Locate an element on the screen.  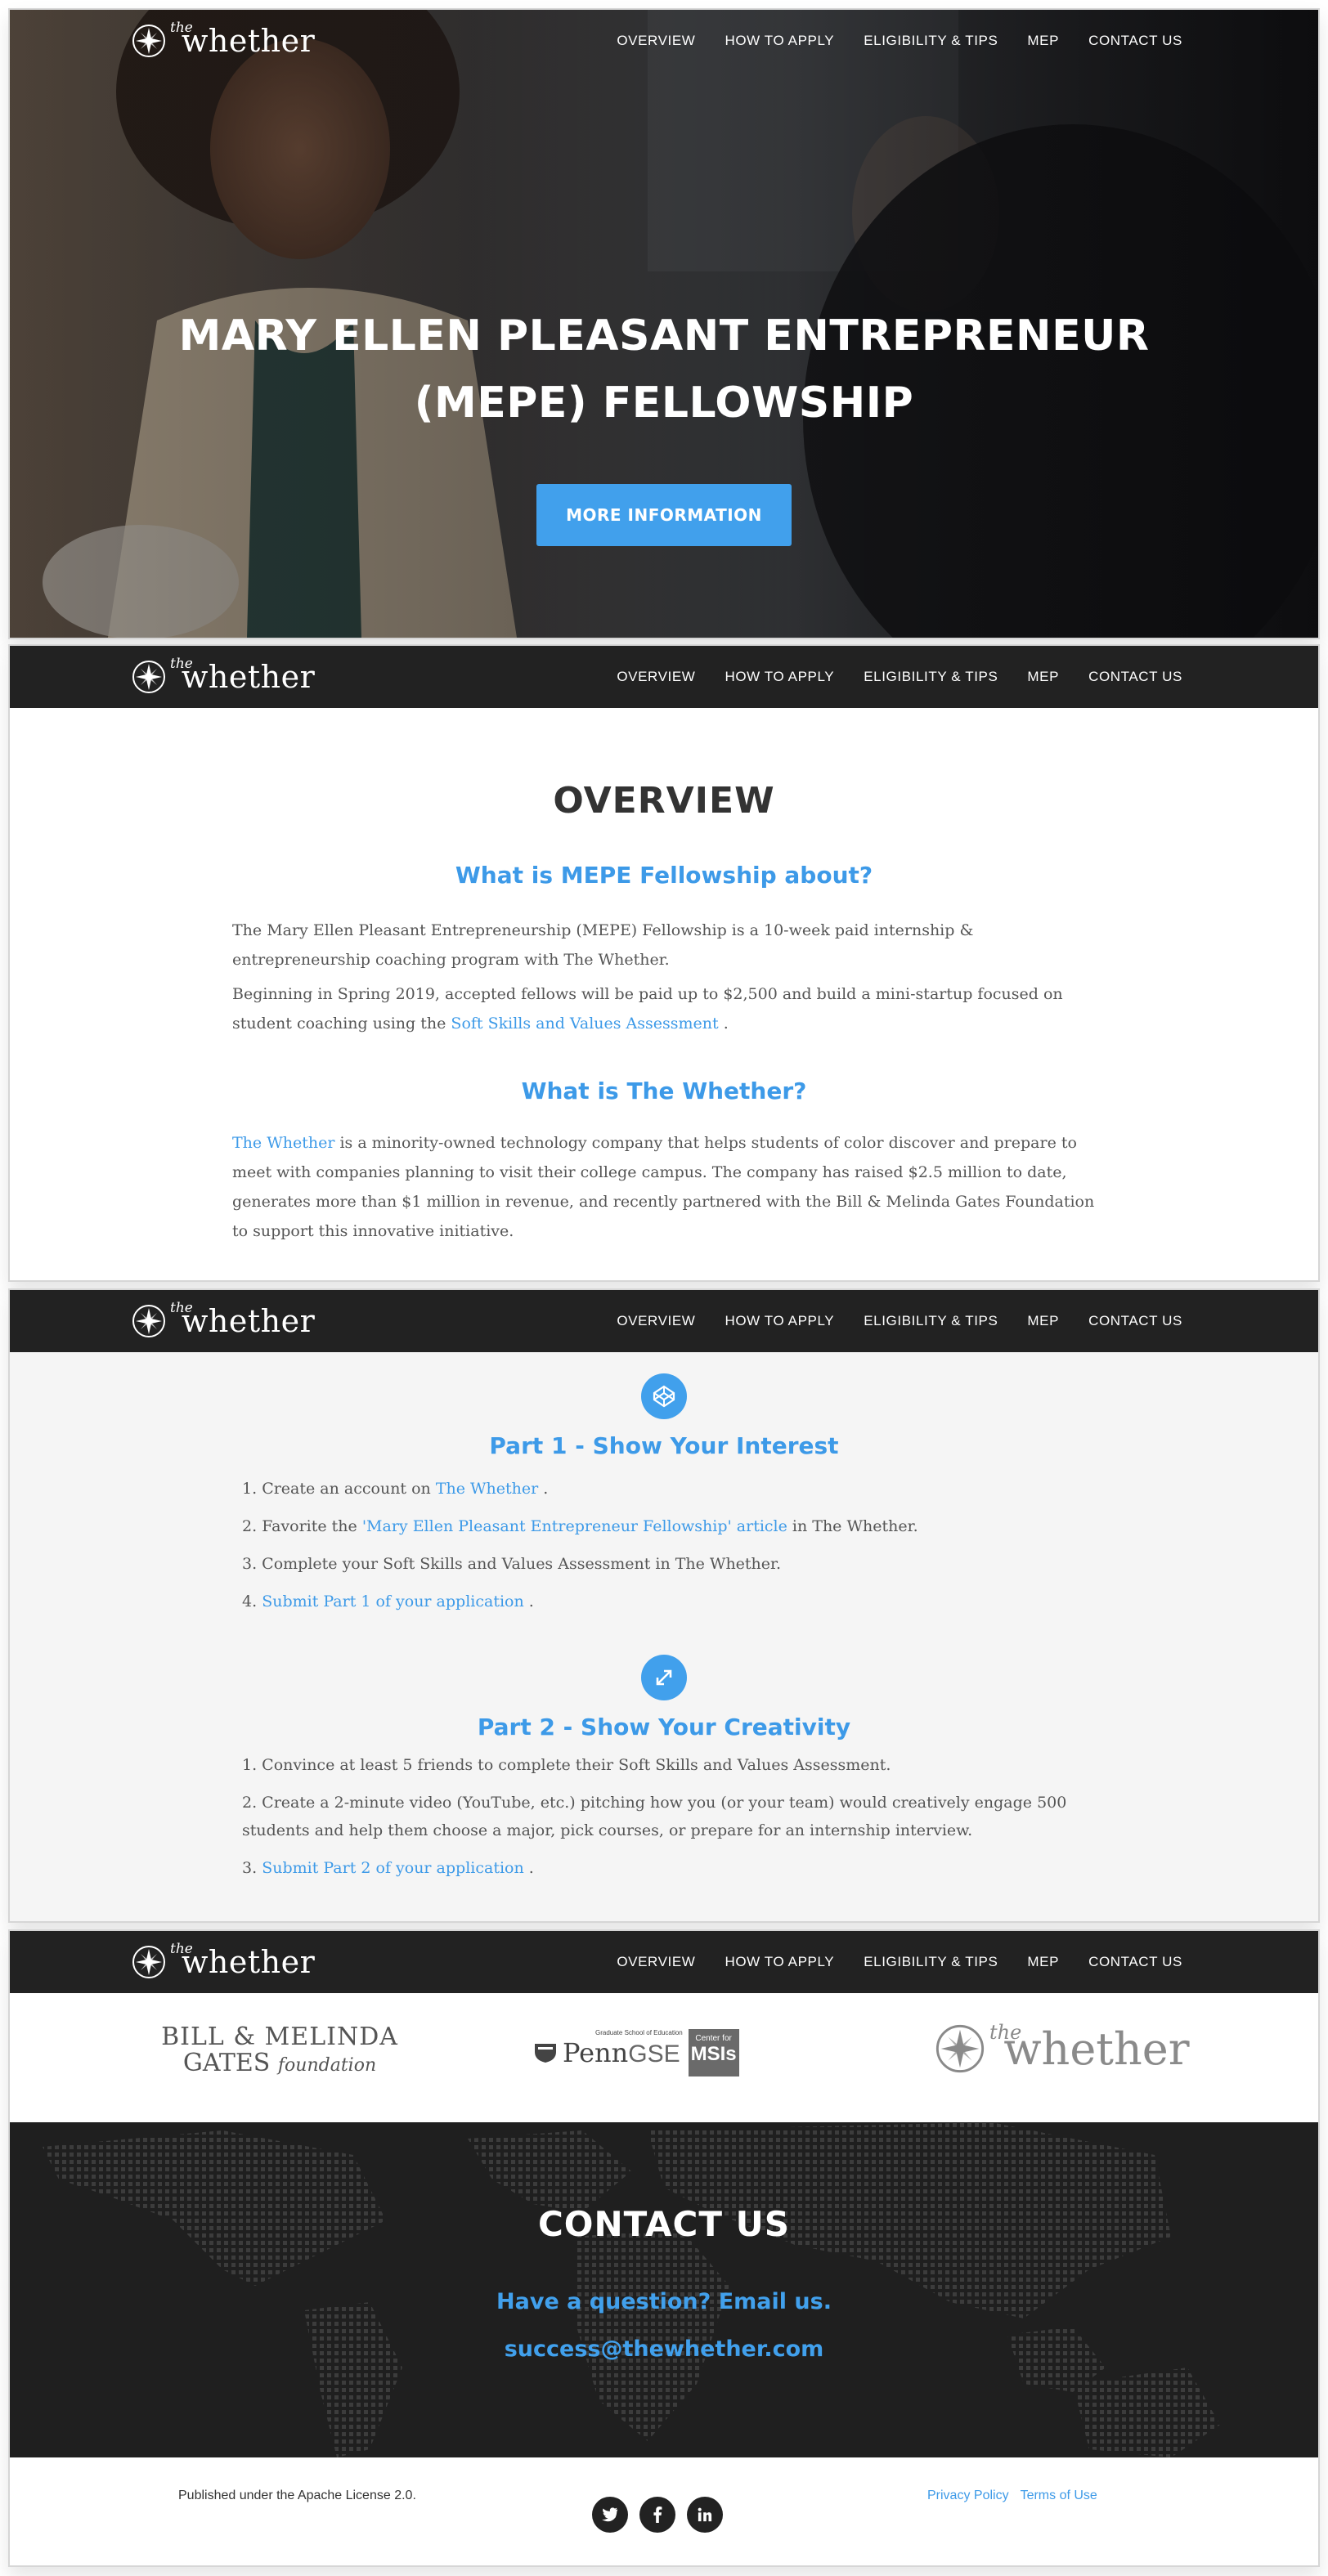
step-end: in The Whether. is located at coordinates (855, 1526).